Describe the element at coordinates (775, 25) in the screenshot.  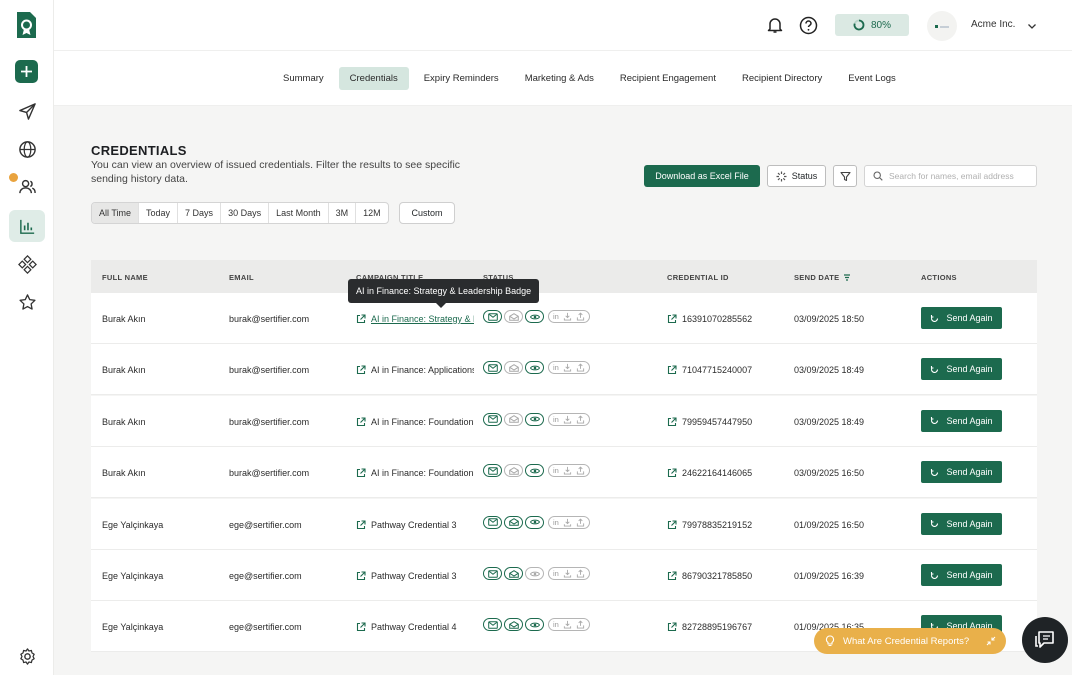
I see `bell-icon` at that location.